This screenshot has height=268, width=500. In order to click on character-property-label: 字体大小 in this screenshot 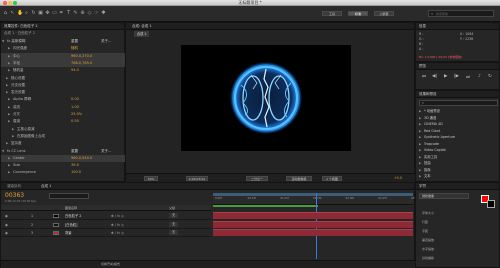, I will do `click(428, 213)`.